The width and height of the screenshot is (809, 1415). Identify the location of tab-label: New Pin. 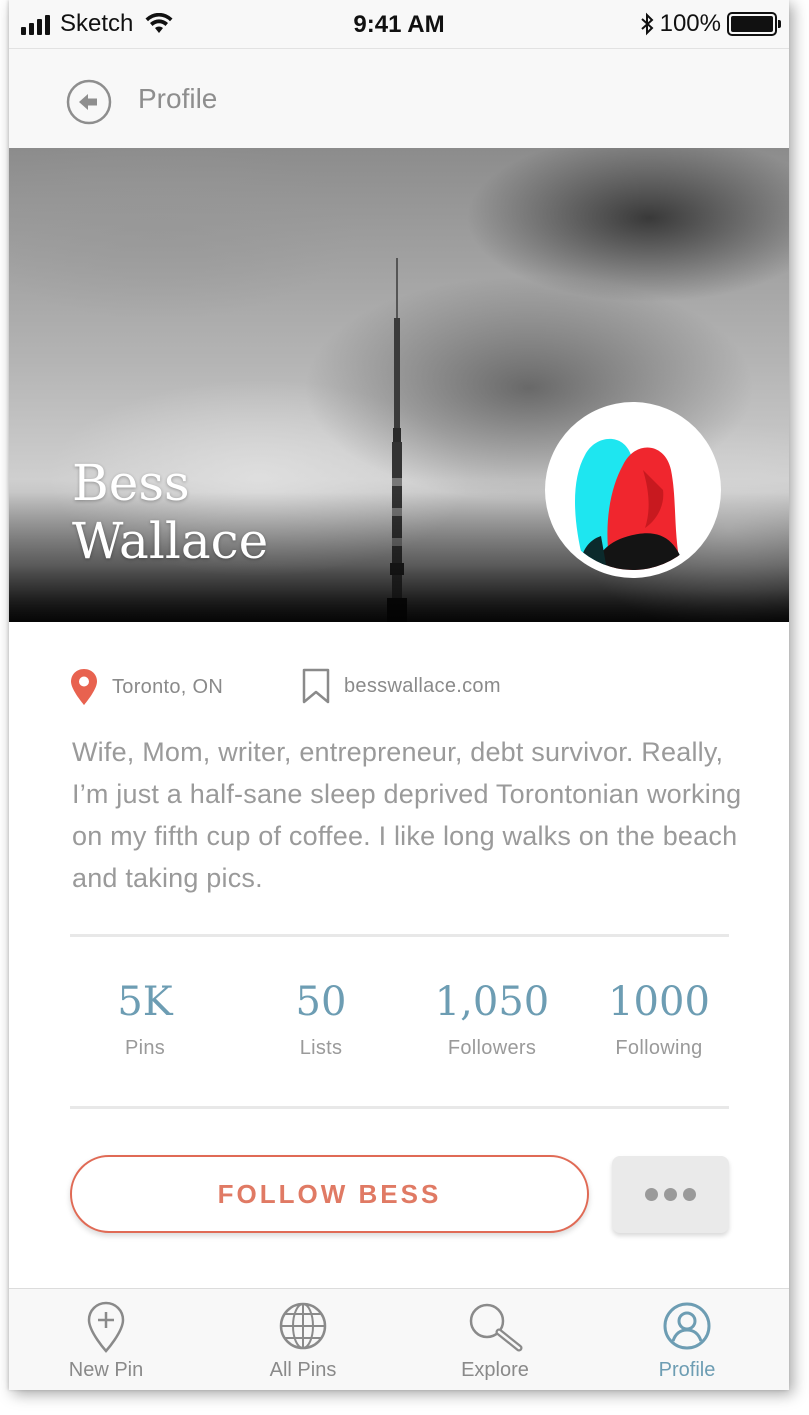
(106, 1370).